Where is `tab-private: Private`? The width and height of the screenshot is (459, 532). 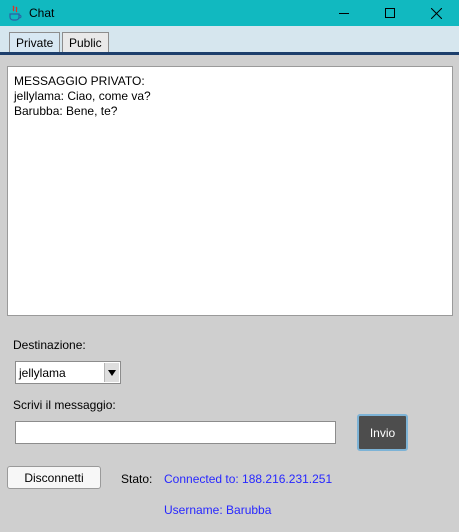 tab-private: Private is located at coordinates (35, 43).